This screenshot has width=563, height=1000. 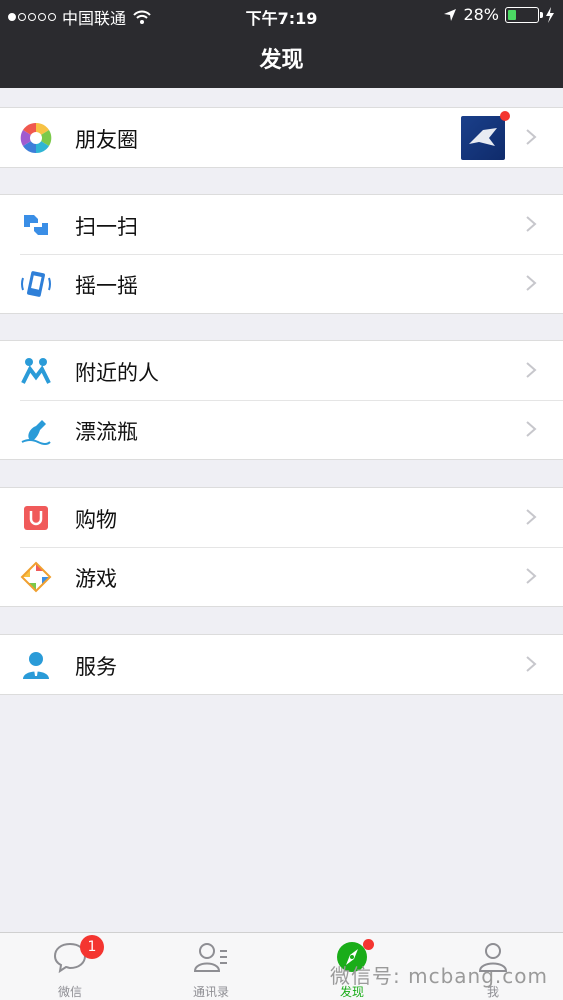 I want to click on battery-icon, so click(x=524, y=14).